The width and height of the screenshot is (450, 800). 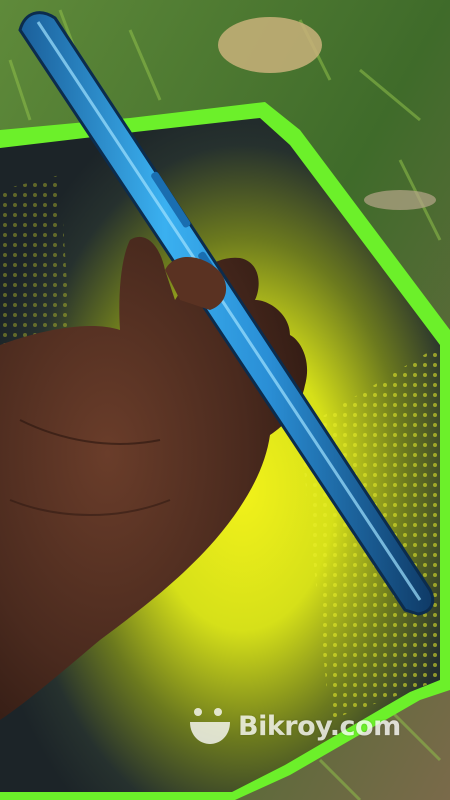 I want to click on watermark-text: Bikroy.com, so click(x=319, y=726).